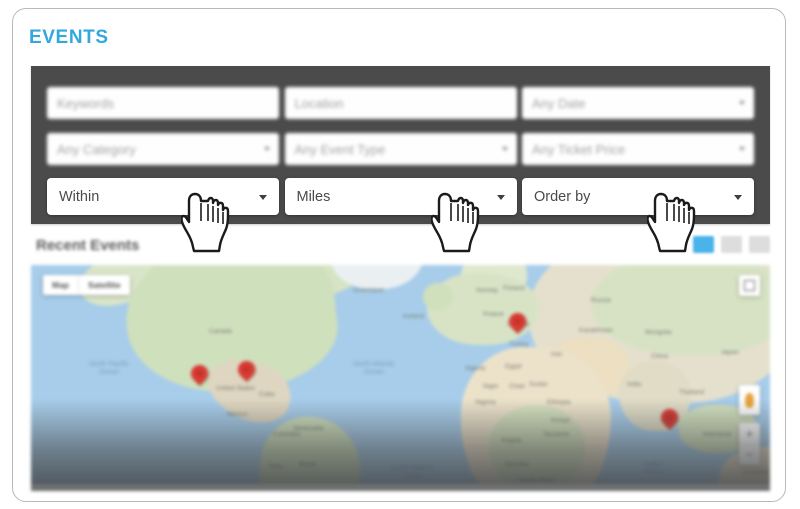 This screenshot has width=800, height=509. I want to click on ticket-price-select: Any Ticket Price, so click(638, 149).